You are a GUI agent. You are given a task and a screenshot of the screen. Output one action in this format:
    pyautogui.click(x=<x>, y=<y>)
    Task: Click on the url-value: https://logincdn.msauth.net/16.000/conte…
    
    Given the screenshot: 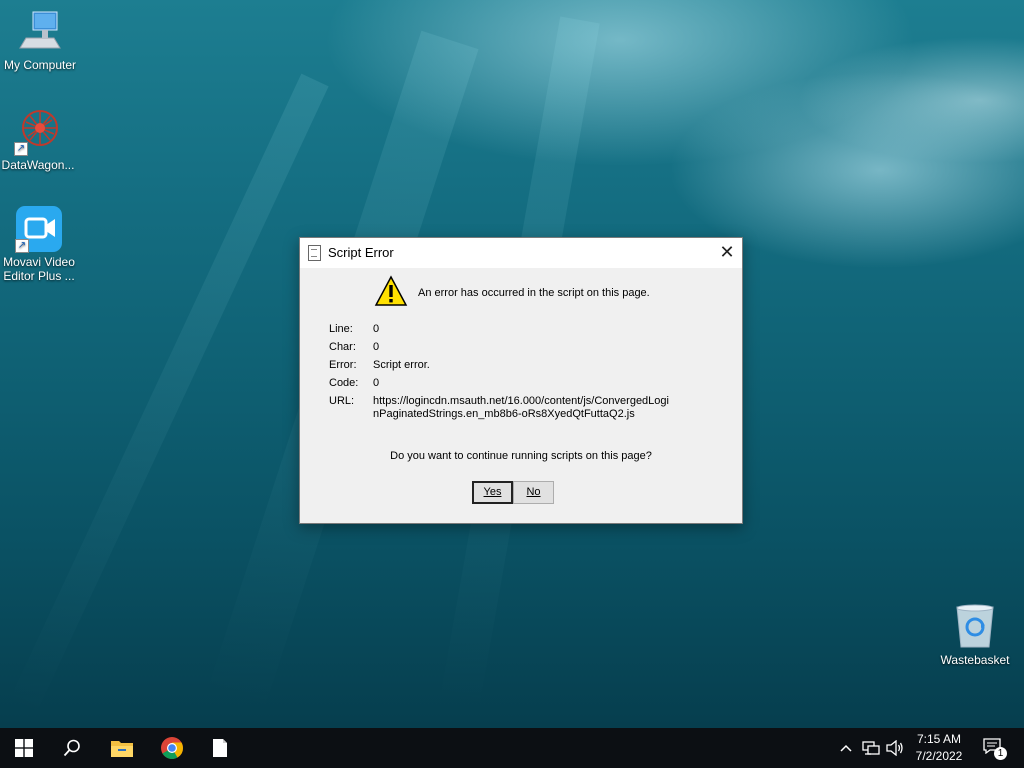 What is the action you would take?
    pyautogui.click(x=521, y=407)
    